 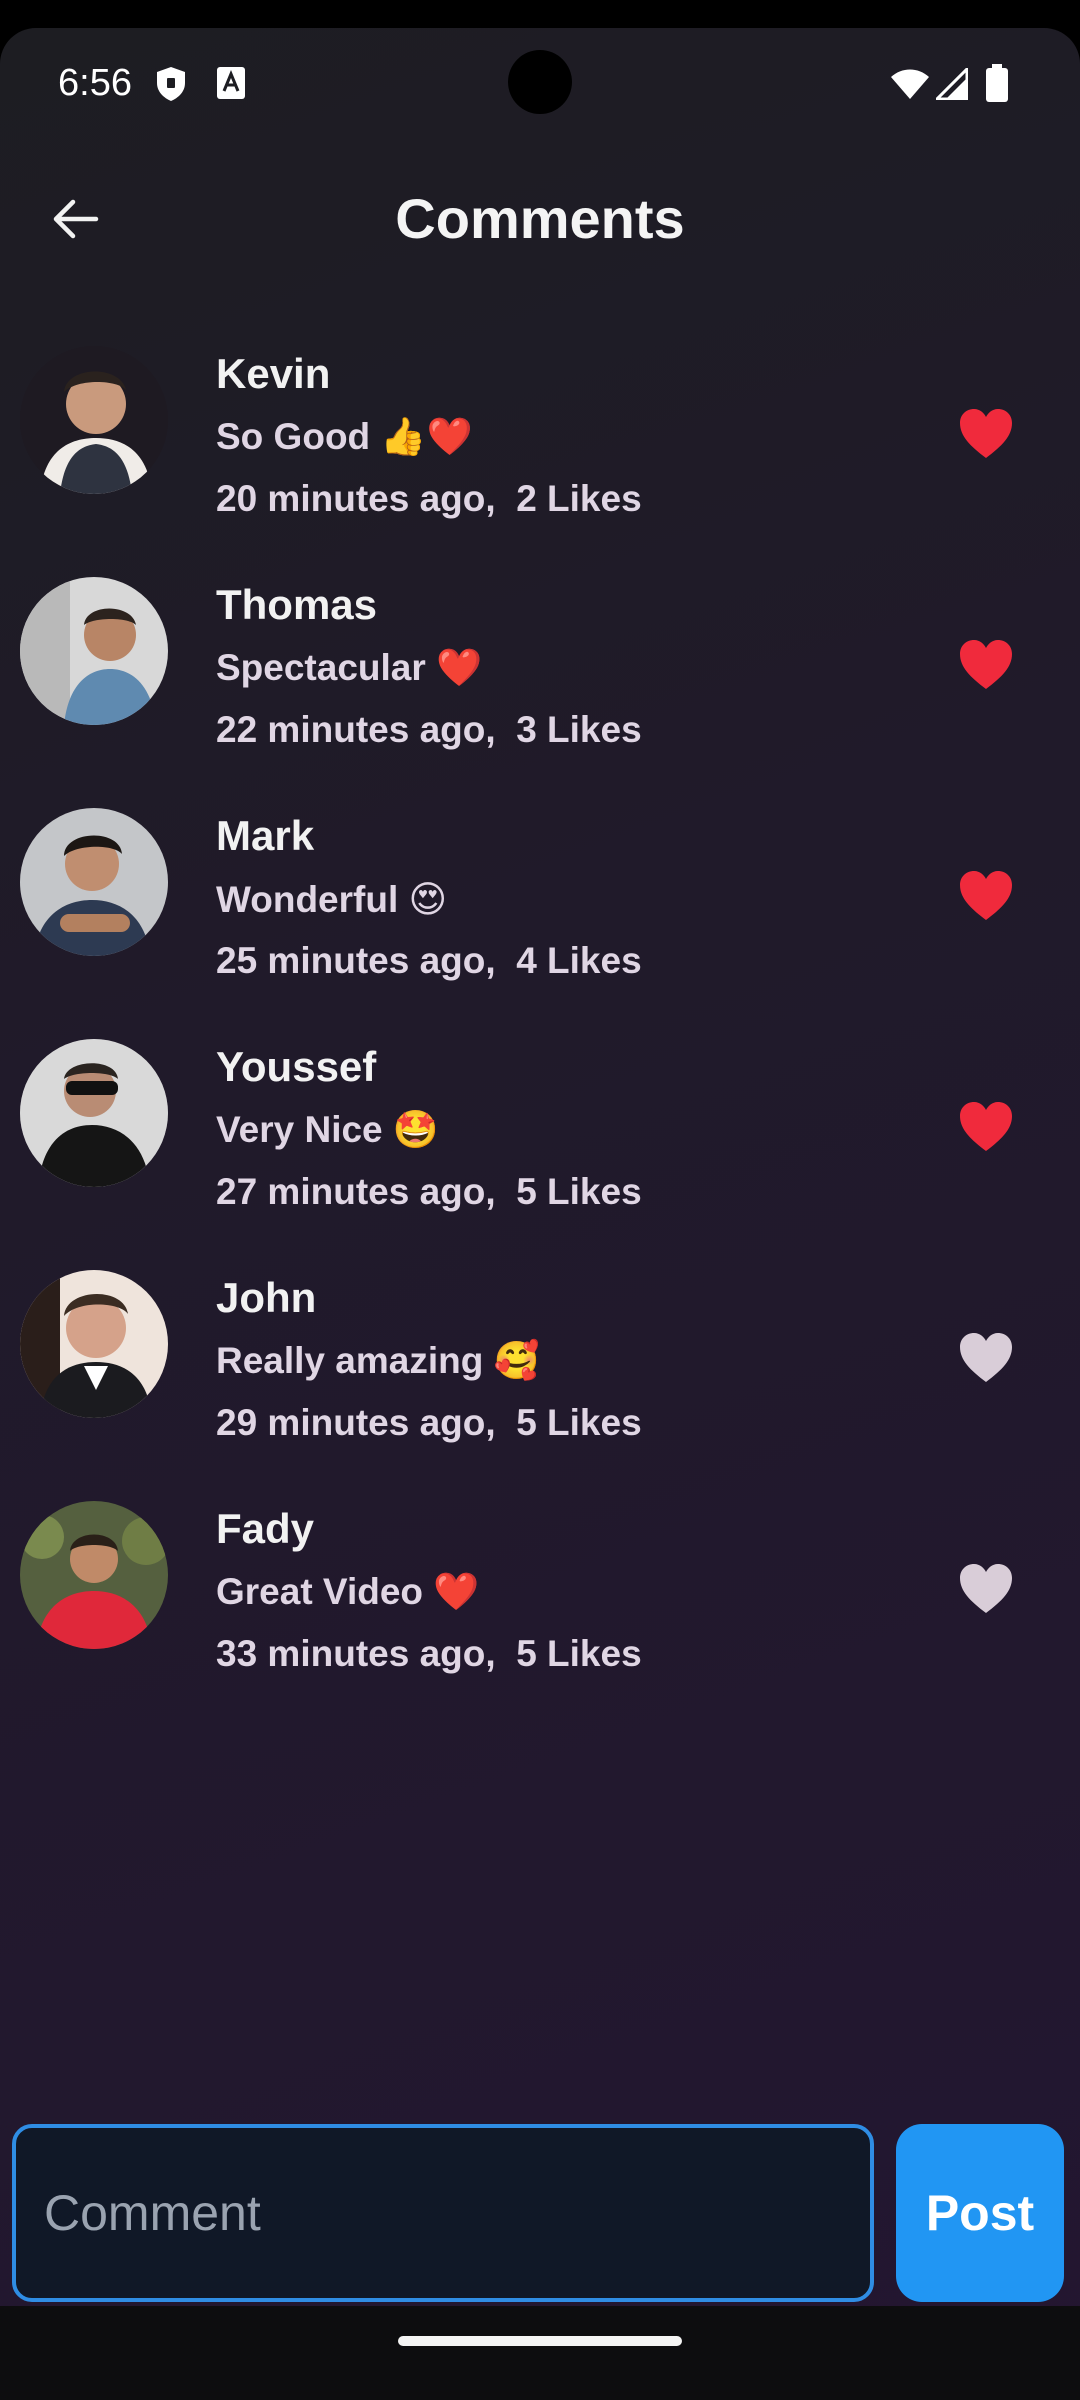 I want to click on translate-icon, so click(x=231, y=85).